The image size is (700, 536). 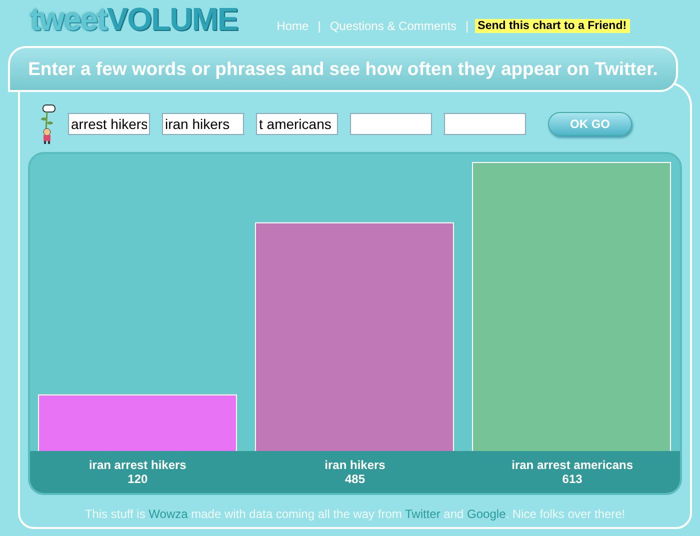 What do you see at coordinates (572, 479) in the screenshot?
I see `value-label: 613` at bounding box center [572, 479].